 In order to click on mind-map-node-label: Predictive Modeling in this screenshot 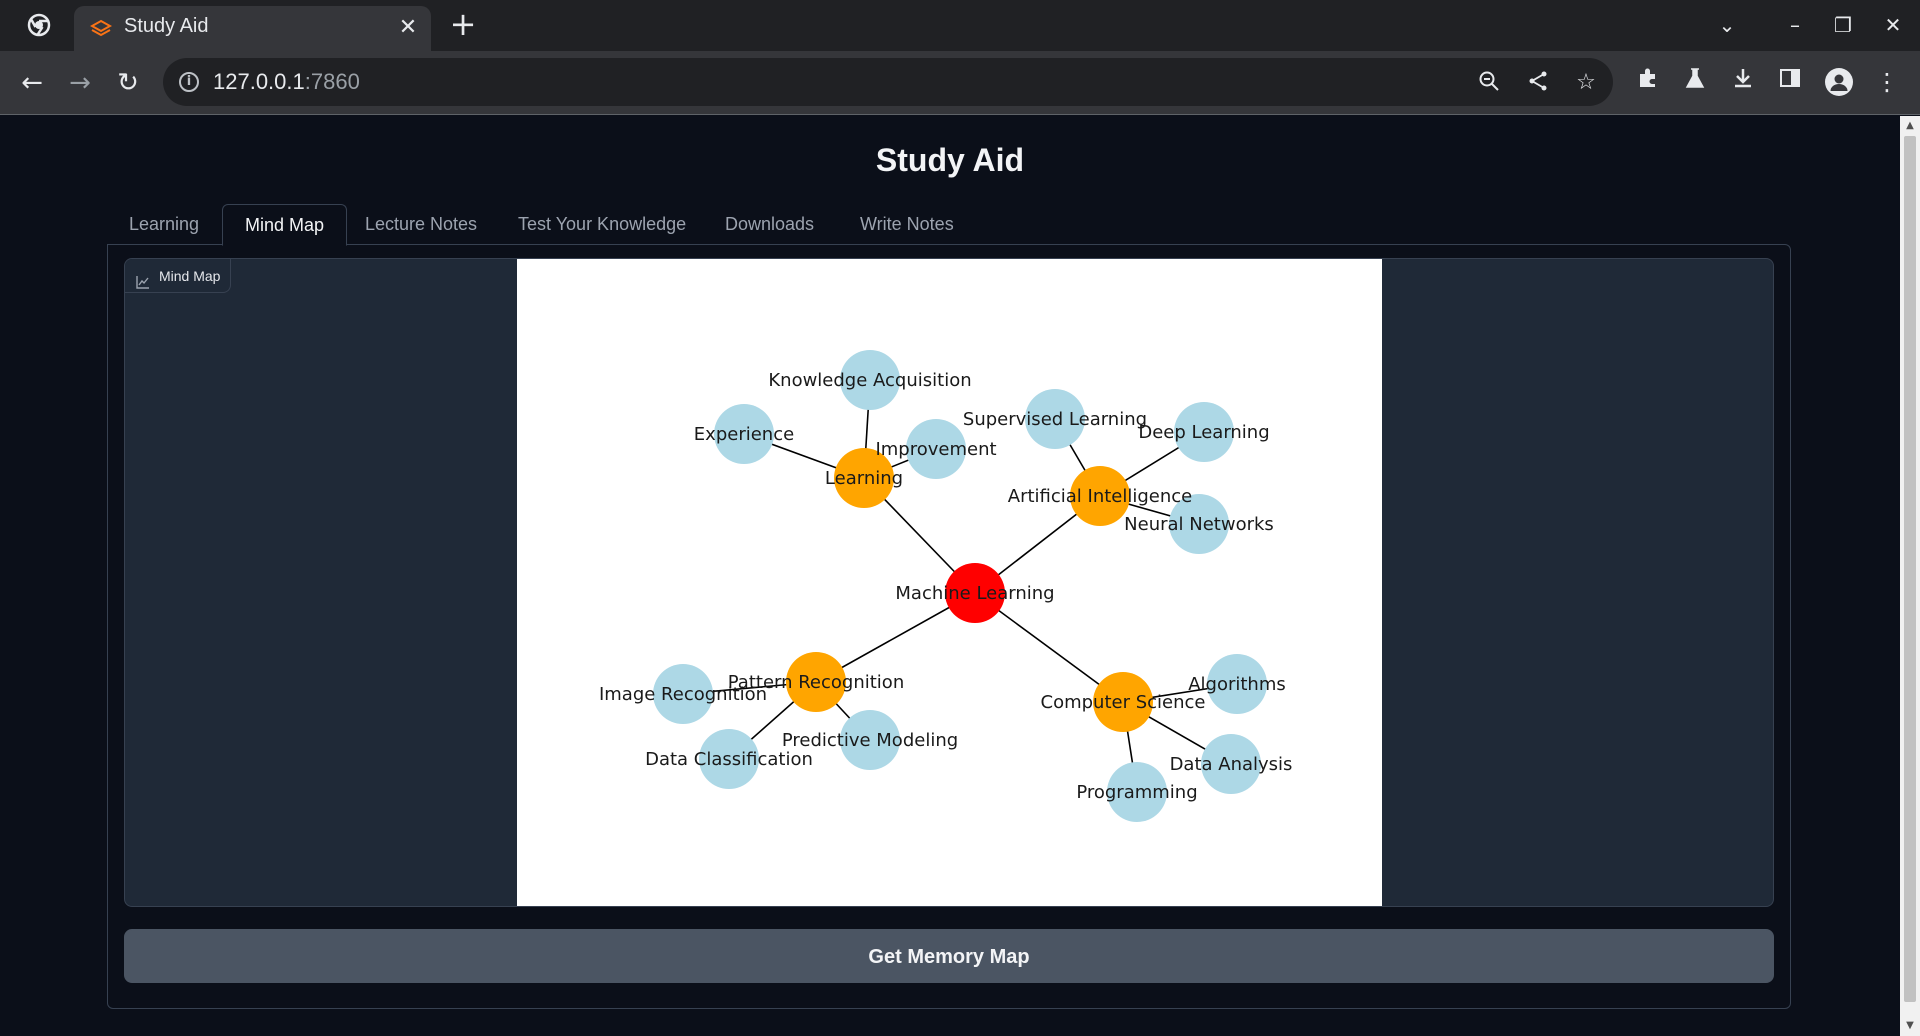, I will do `click(870, 740)`.